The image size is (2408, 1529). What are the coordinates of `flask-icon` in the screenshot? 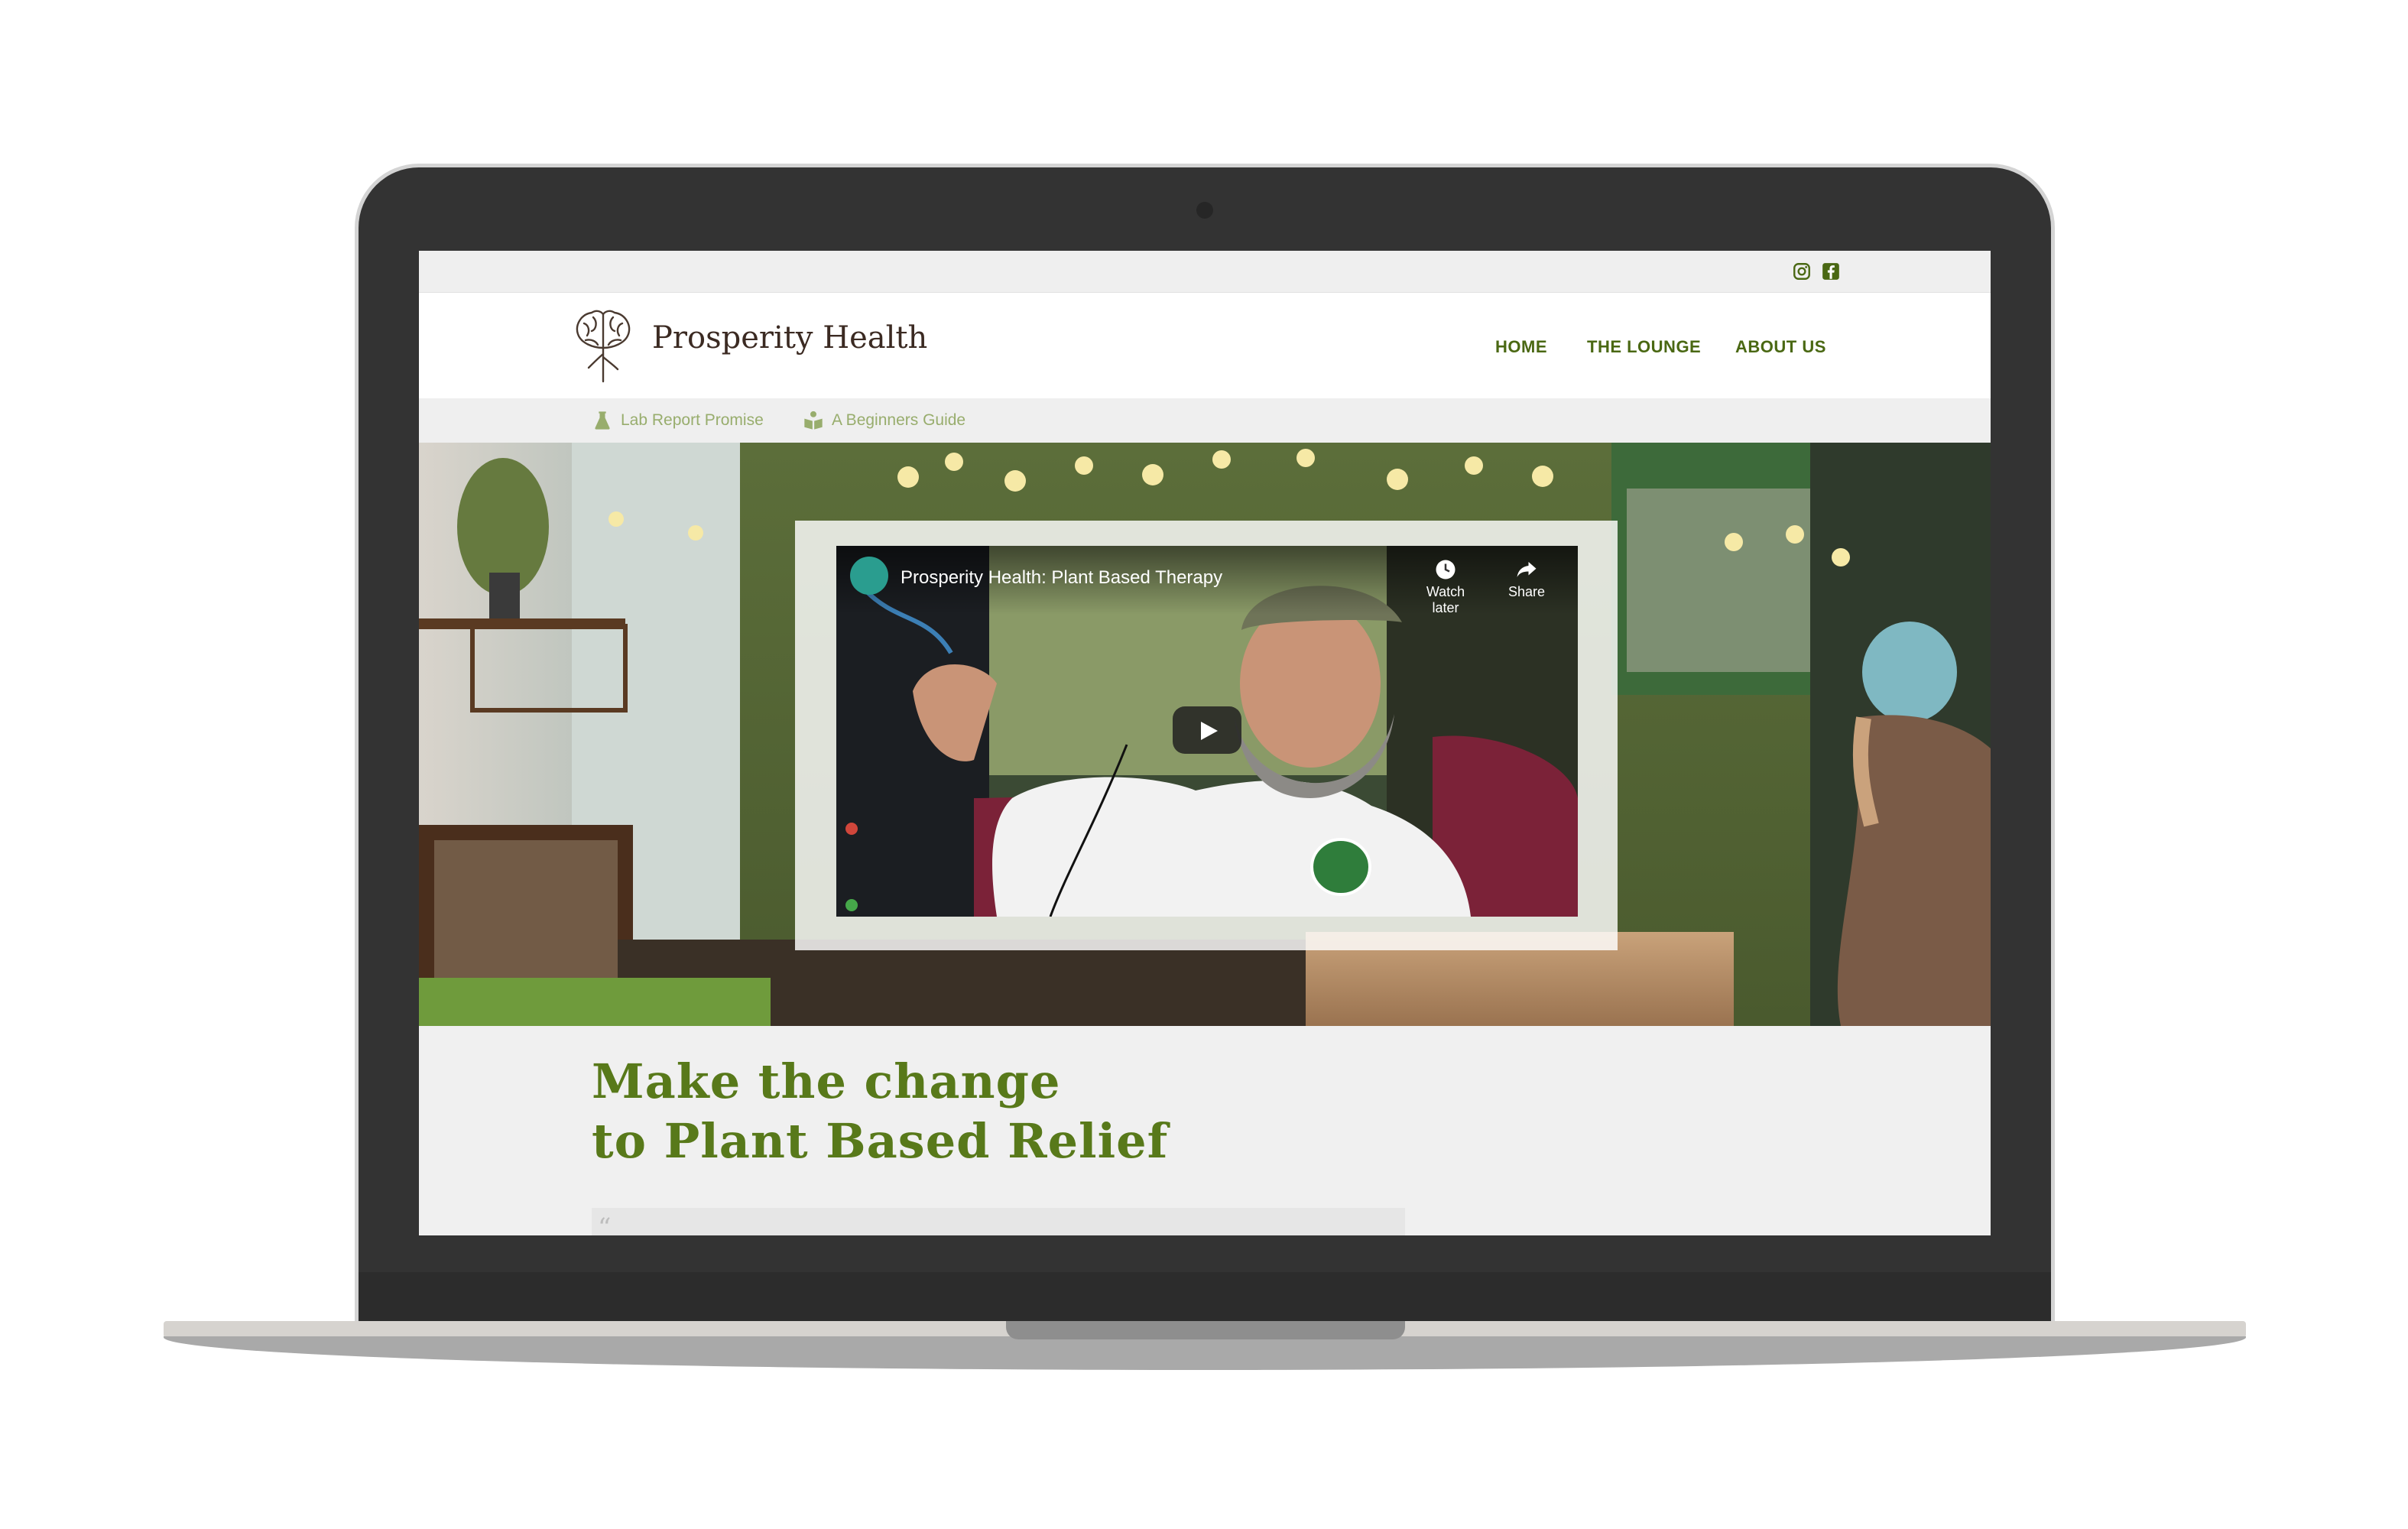 It's located at (603, 420).